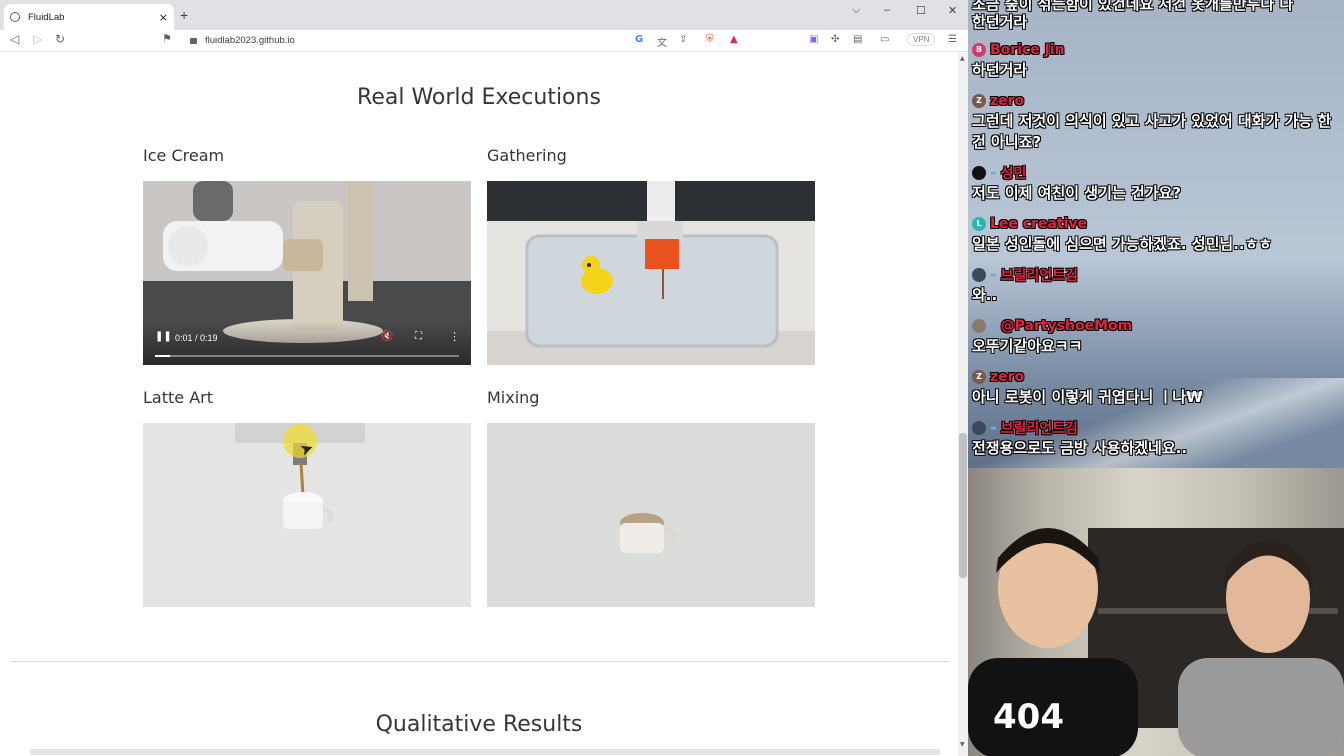 This screenshot has width=1344, height=756. I want to click on extensions-icon: ✣, so click(835, 39).